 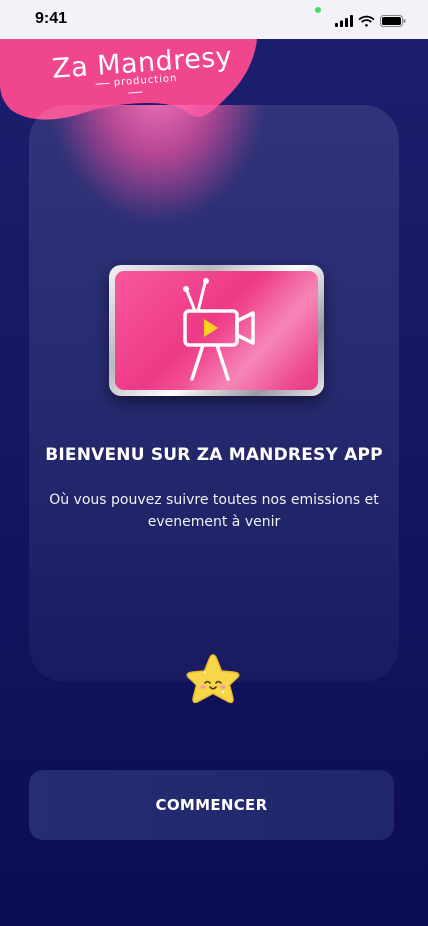 What do you see at coordinates (211, 805) in the screenshot?
I see `start-button: COMMENCER` at bounding box center [211, 805].